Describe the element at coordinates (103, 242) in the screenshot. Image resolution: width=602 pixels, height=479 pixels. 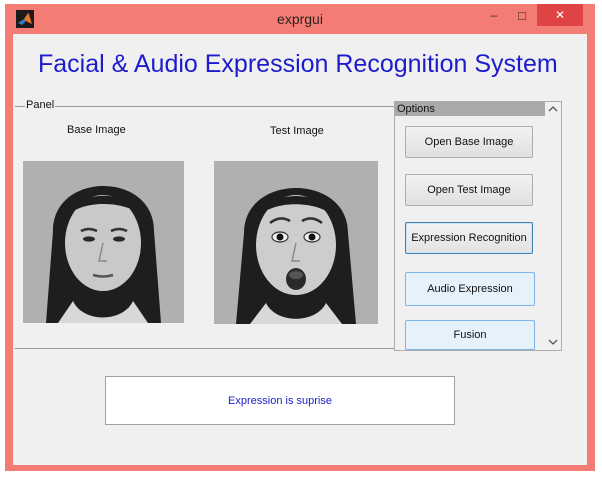
I see `base-image` at that location.